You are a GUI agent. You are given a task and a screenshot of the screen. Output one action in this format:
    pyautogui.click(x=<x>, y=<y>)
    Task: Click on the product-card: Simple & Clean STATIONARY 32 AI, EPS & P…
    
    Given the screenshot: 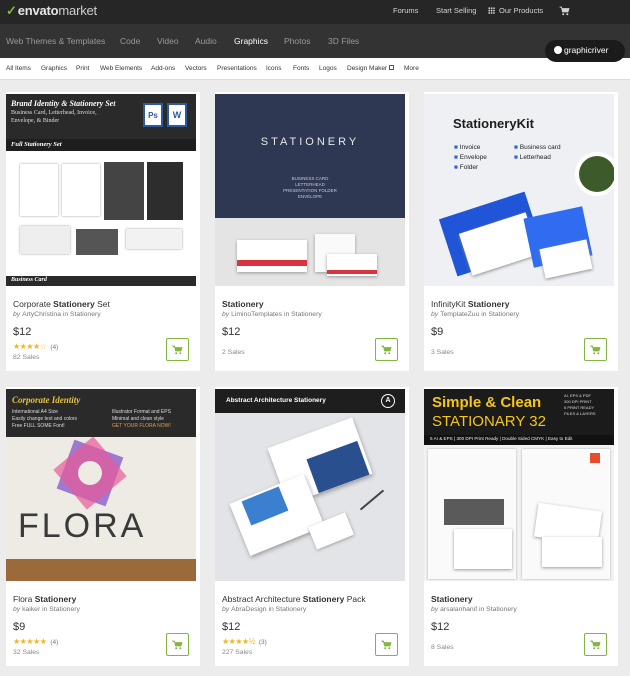 What is the action you would take?
    pyautogui.click(x=521, y=526)
    